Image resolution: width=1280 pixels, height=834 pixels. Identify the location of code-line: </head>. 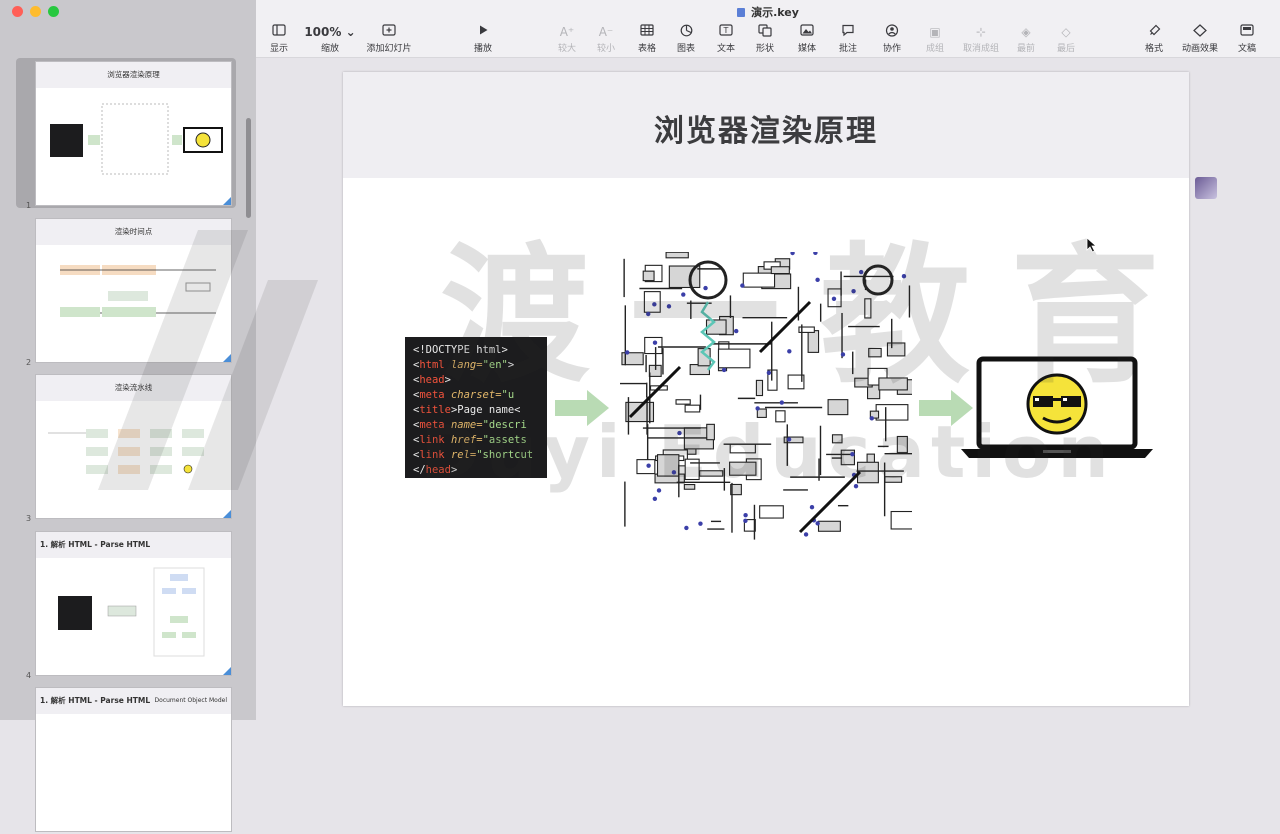
(480, 470).